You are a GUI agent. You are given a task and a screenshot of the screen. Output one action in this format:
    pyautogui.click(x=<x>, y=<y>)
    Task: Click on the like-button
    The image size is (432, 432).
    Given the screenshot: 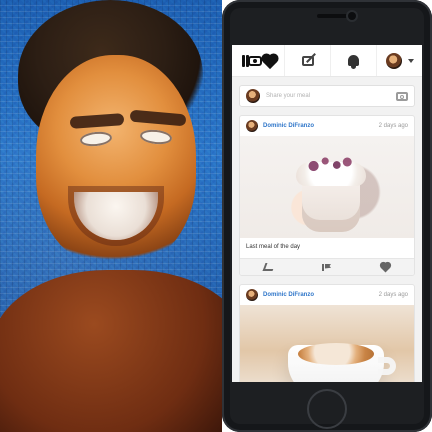 What is the action you would take?
    pyautogui.click(x=385, y=267)
    